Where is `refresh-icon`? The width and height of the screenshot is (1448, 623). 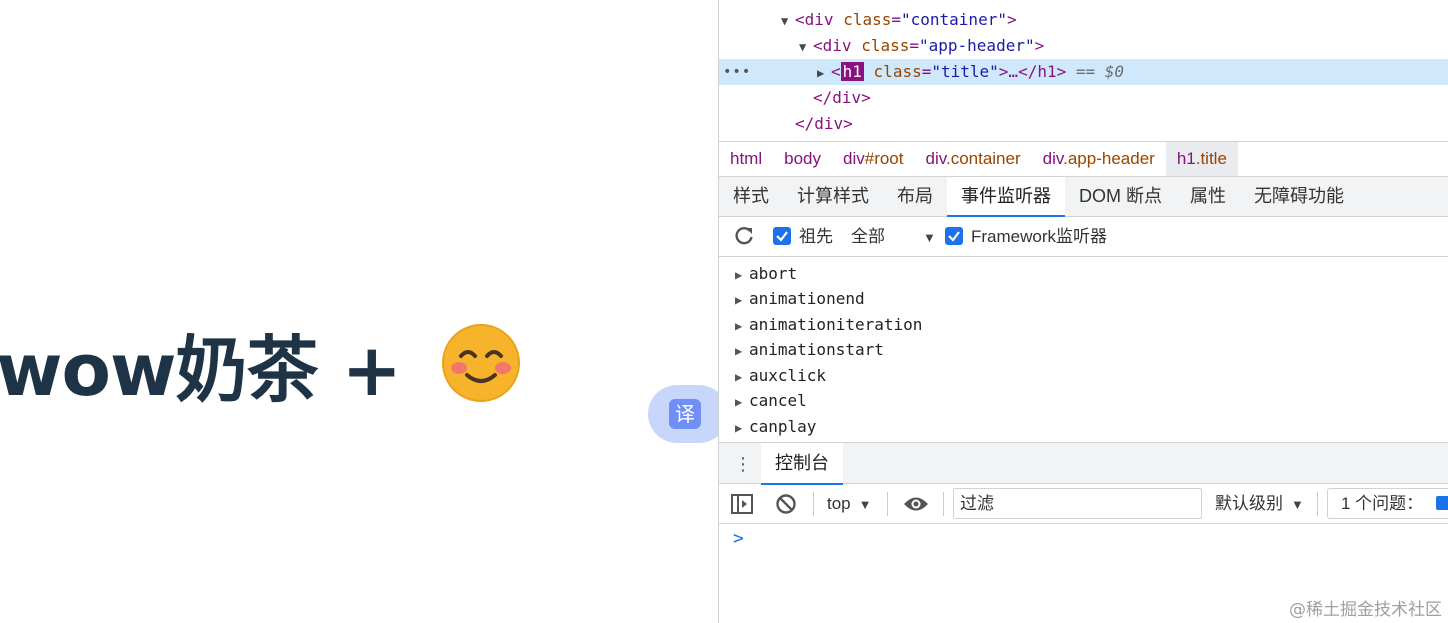 refresh-icon is located at coordinates (744, 236).